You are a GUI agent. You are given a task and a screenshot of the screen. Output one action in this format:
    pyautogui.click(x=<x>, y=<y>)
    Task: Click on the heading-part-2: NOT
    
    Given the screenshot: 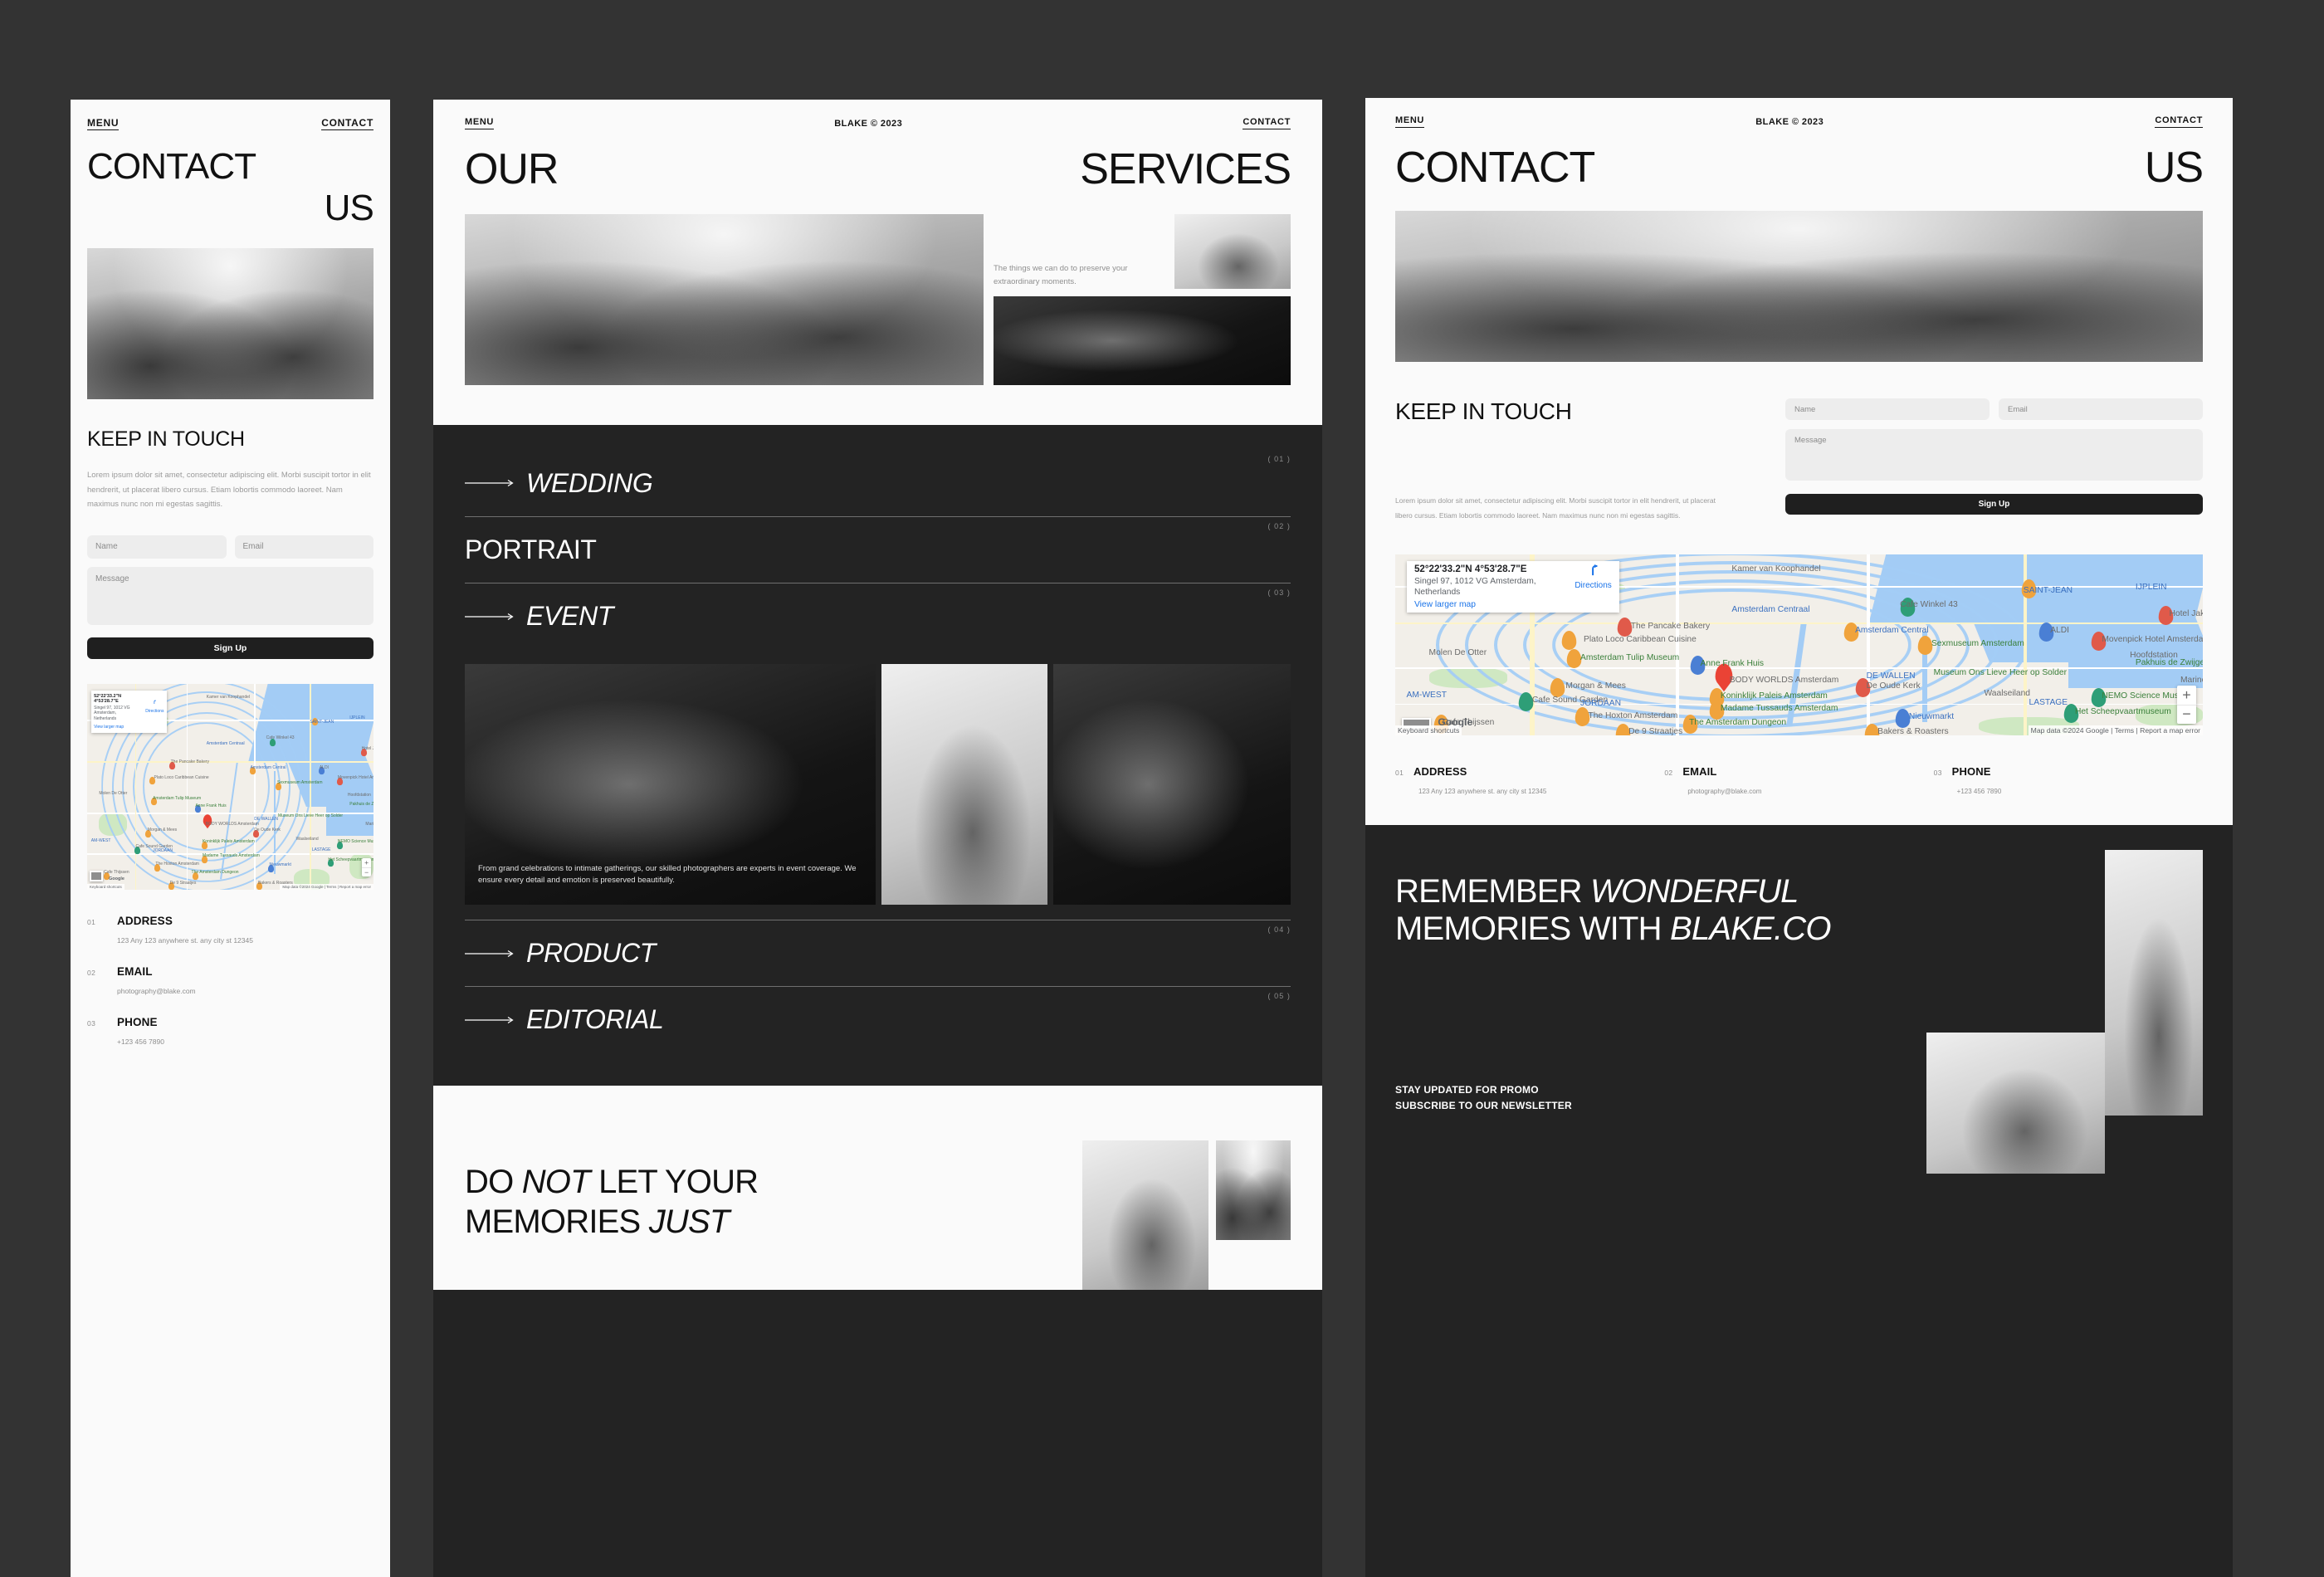 What is the action you would take?
    pyautogui.click(x=556, y=1182)
    